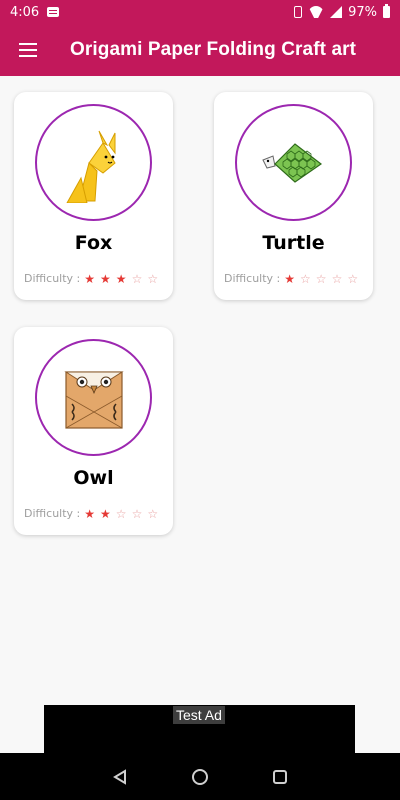 Image resolution: width=400 pixels, height=800 pixels. I want to click on battery-percent: 97%, so click(362, 12).